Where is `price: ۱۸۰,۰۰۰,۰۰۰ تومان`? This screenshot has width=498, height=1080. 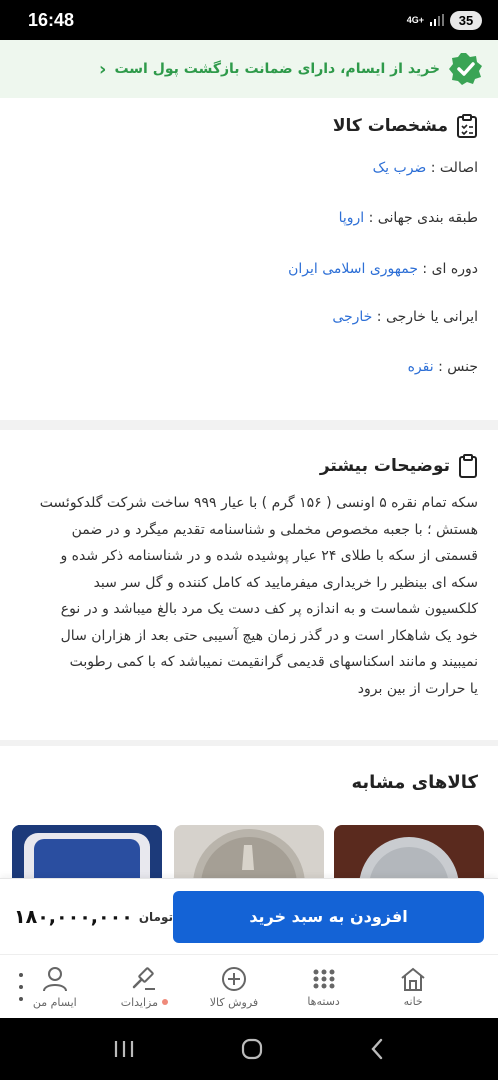
price: ۱۸۰,۰۰۰,۰۰۰ تومان is located at coordinates (93, 917).